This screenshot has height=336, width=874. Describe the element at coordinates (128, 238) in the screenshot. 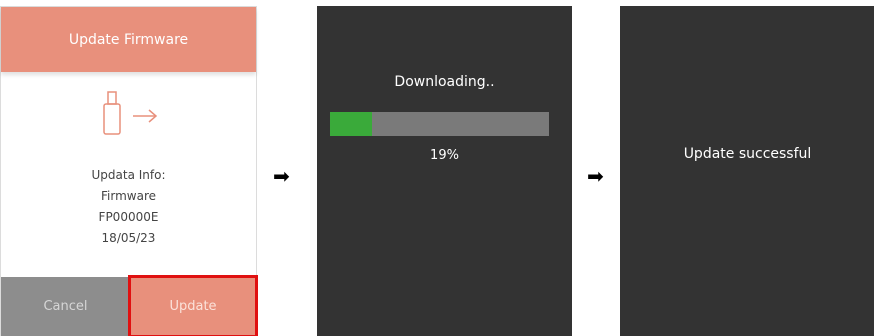

I see `info-date: 18/05/23` at that location.